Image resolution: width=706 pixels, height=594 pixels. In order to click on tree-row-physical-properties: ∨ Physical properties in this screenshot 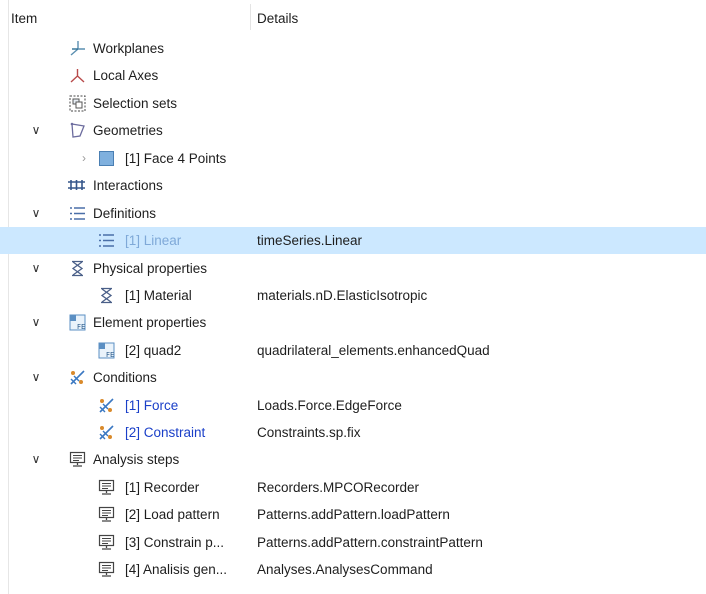, I will do `click(353, 268)`.